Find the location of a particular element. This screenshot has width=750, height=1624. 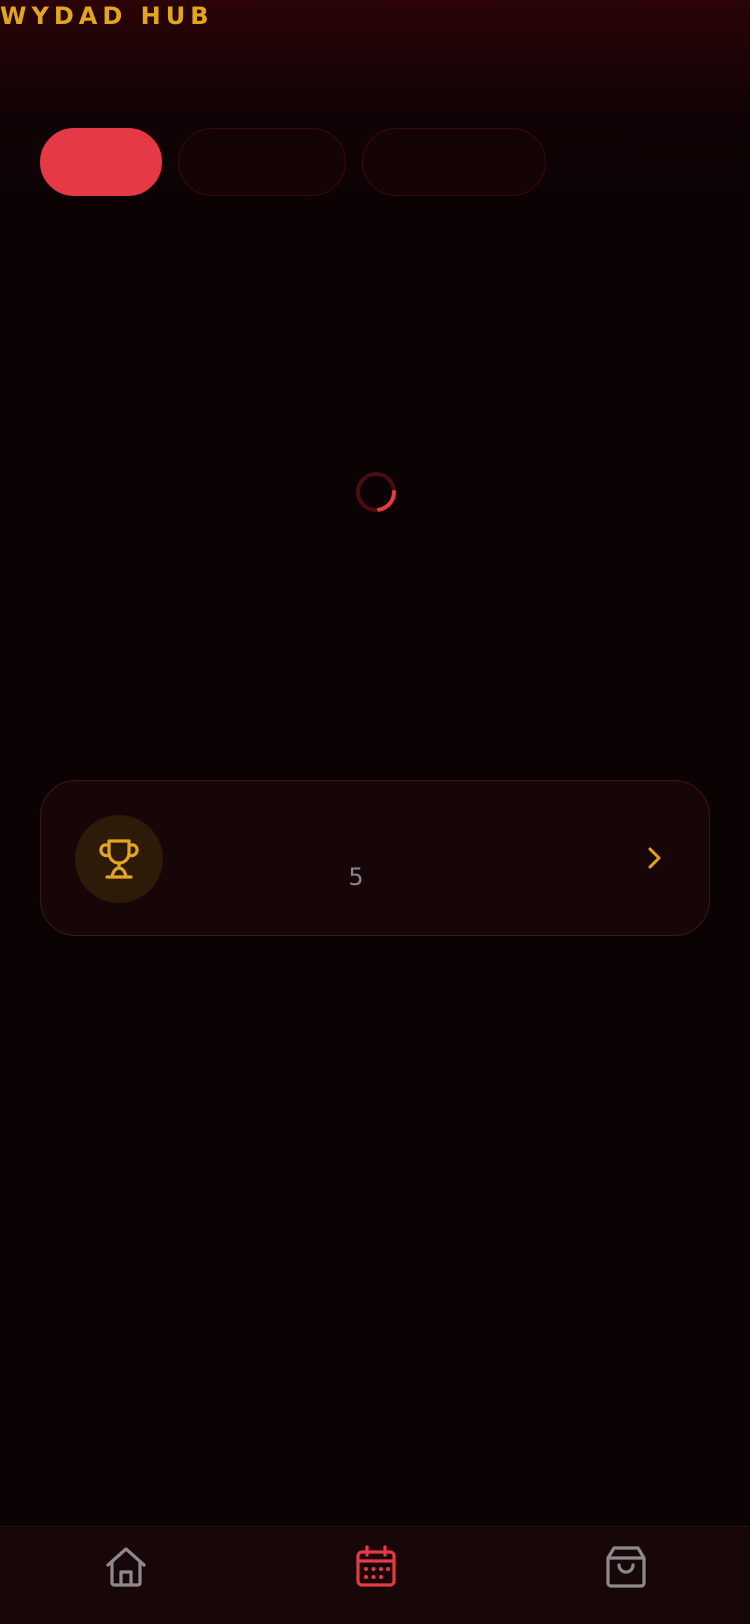

nav-calendar is located at coordinates (376, 1567).